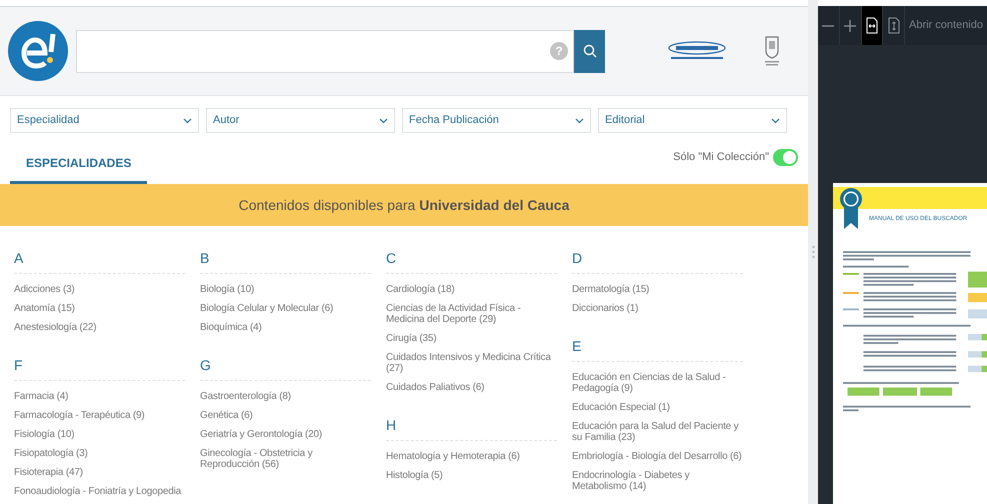  I want to click on availability-banner: Contenidos disponibles para Universidad del Cauca, so click(404, 205).